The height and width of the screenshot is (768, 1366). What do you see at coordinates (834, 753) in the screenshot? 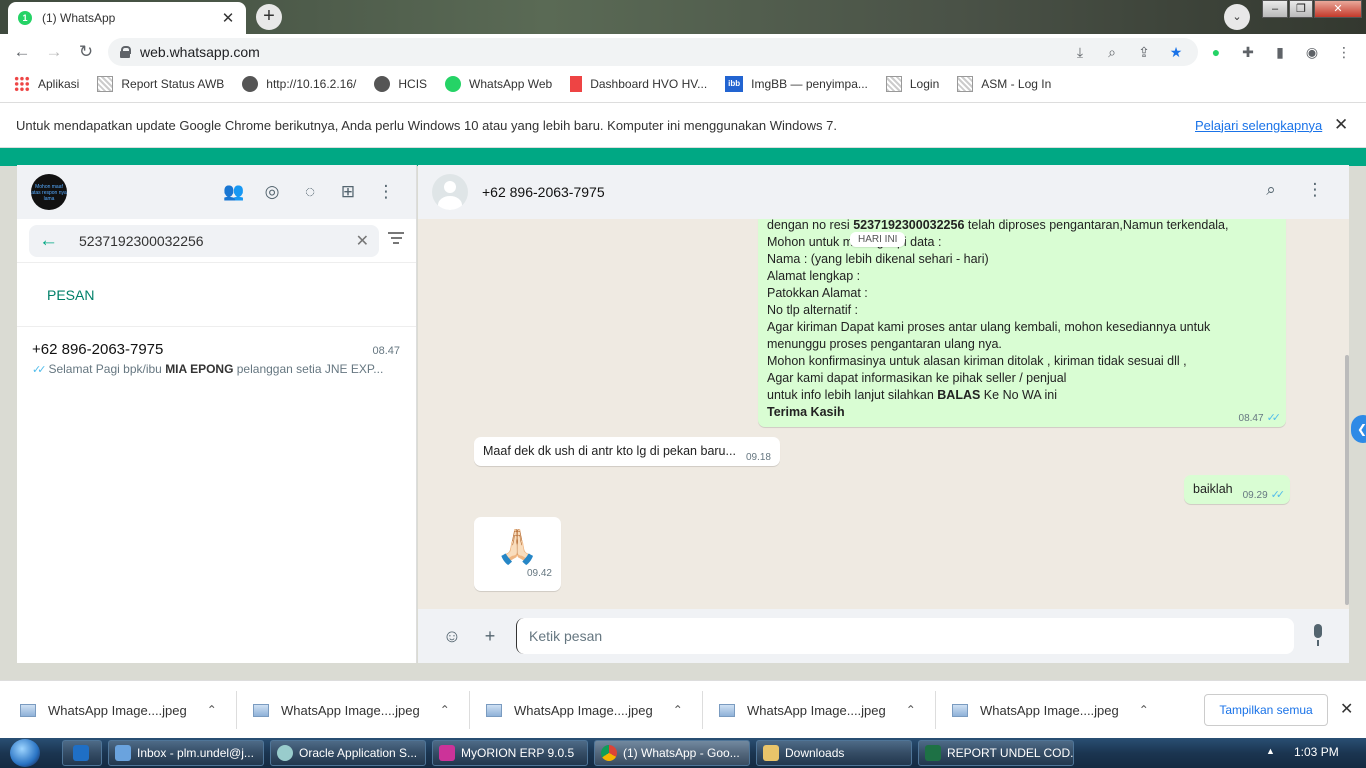
I see `taskbar-item-downloads: Downloads` at bounding box center [834, 753].